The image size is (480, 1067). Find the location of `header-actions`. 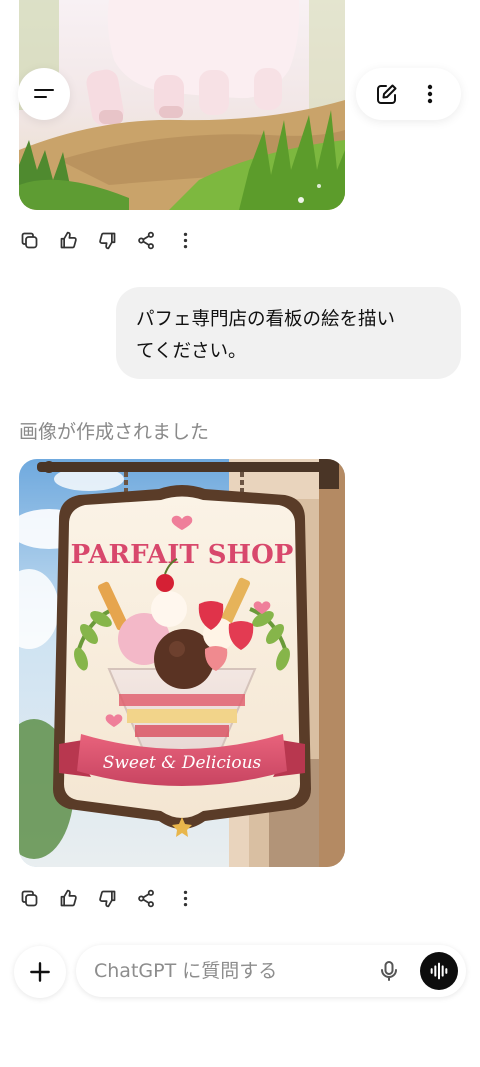

header-actions is located at coordinates (408, 94).